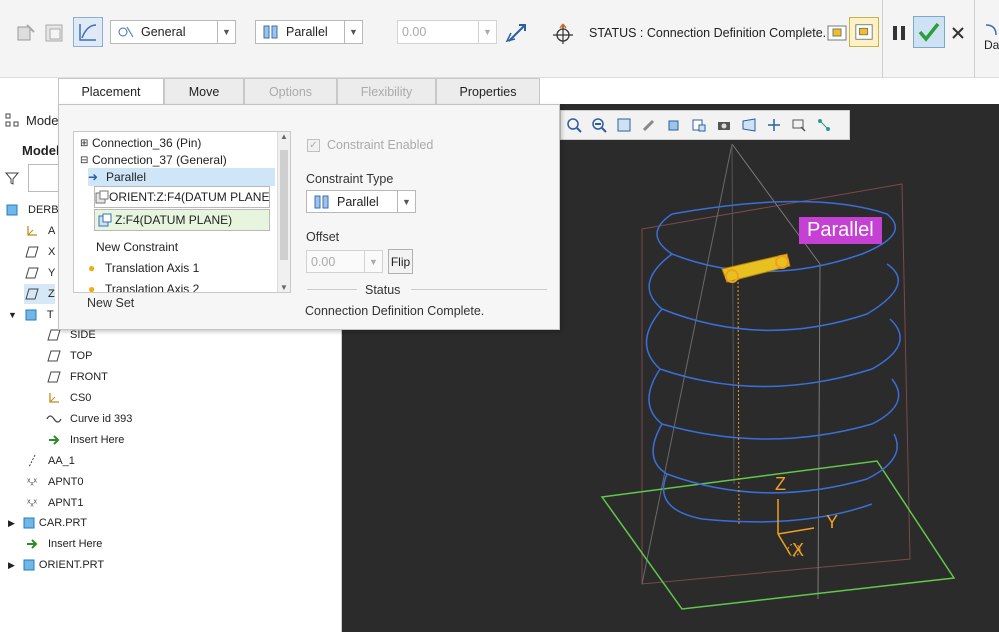  What do you see at coordinates (26, 33) in the screenshot?
I see `user-defined-connection-icon` at bounding box center [26, 33].